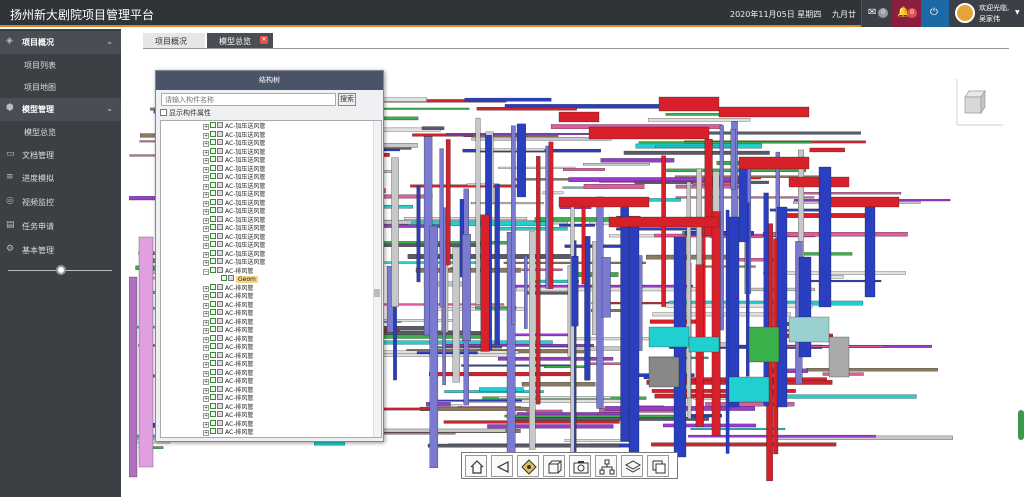 This screenshot has height=497, width=1024. Describe the element at coordinates (476, 466) in the screenshot. I see `home-button` at that location.